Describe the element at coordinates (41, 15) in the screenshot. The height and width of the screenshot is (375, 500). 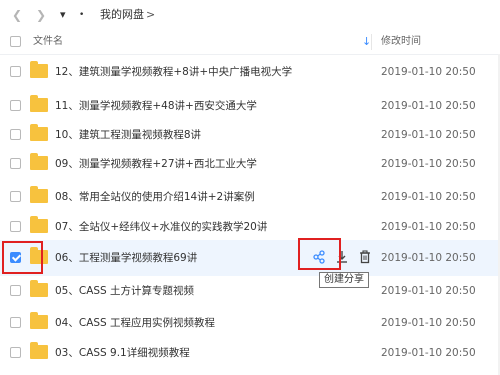
I see `forward-button: ❯` at that location.